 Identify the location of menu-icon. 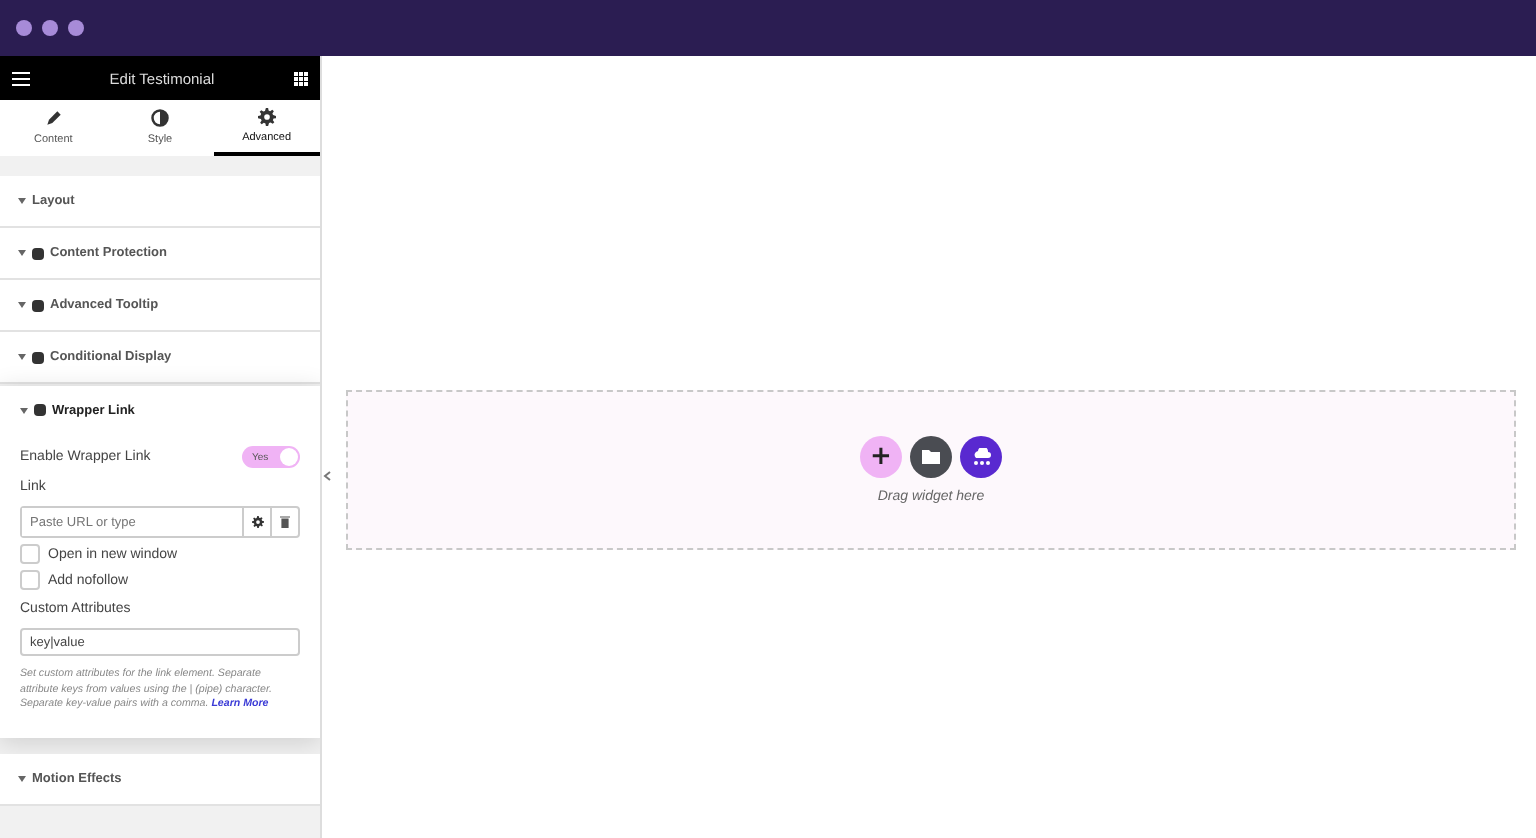
(21, 78).